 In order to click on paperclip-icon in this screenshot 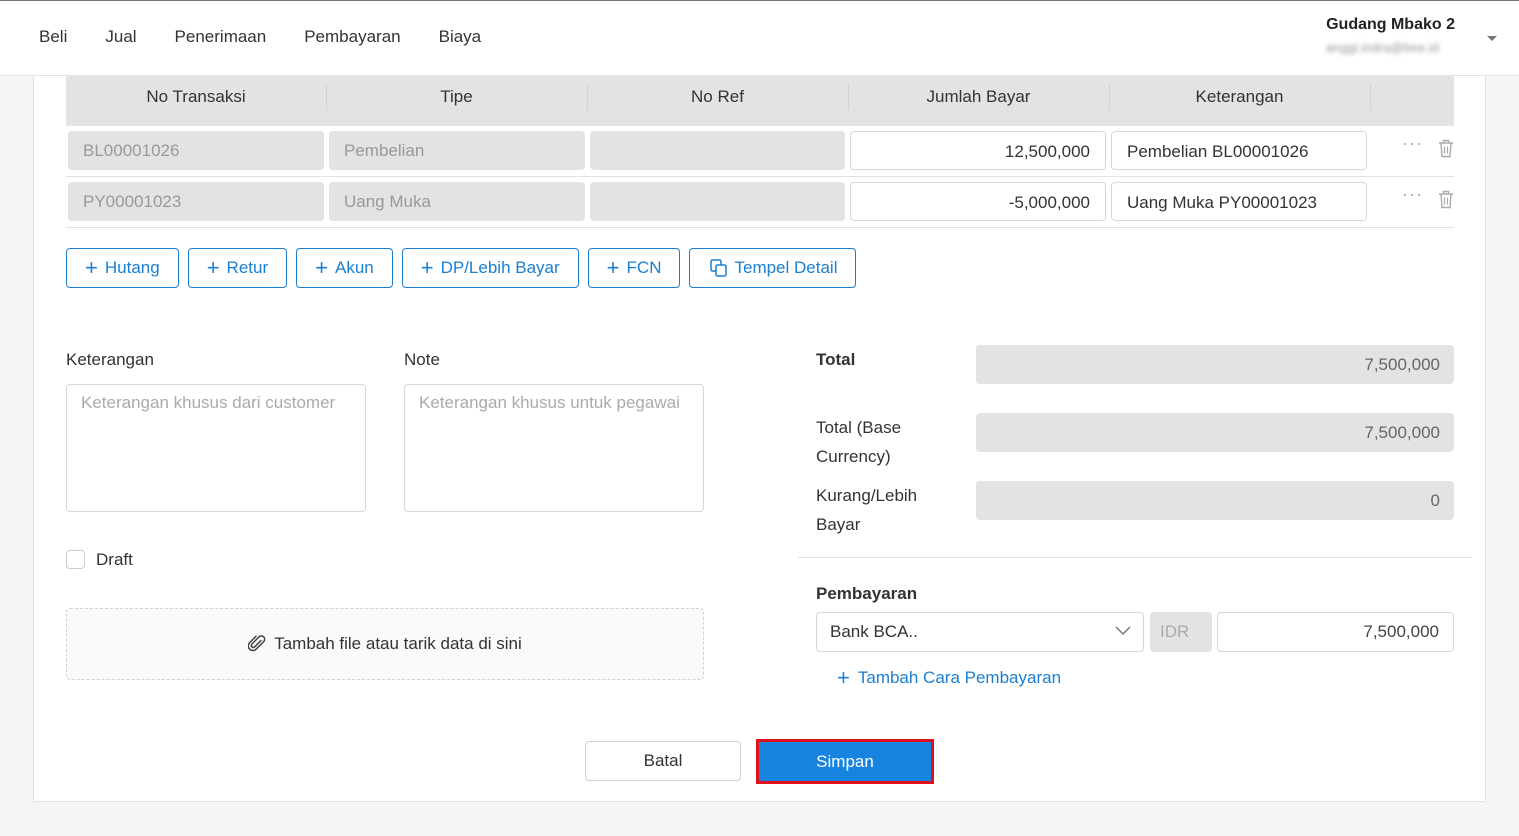, I will do `click(257, 643)`.